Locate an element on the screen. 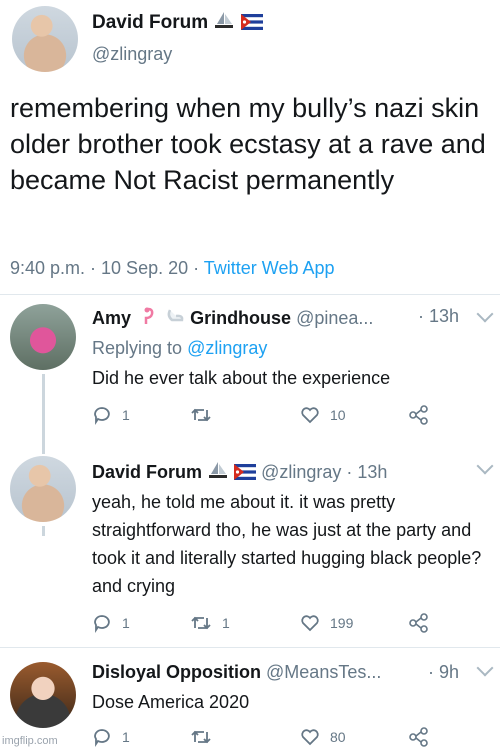 The image size is (500, 750). reply-text: Did he ever talk about the experience is located at coordinates (241, 378).